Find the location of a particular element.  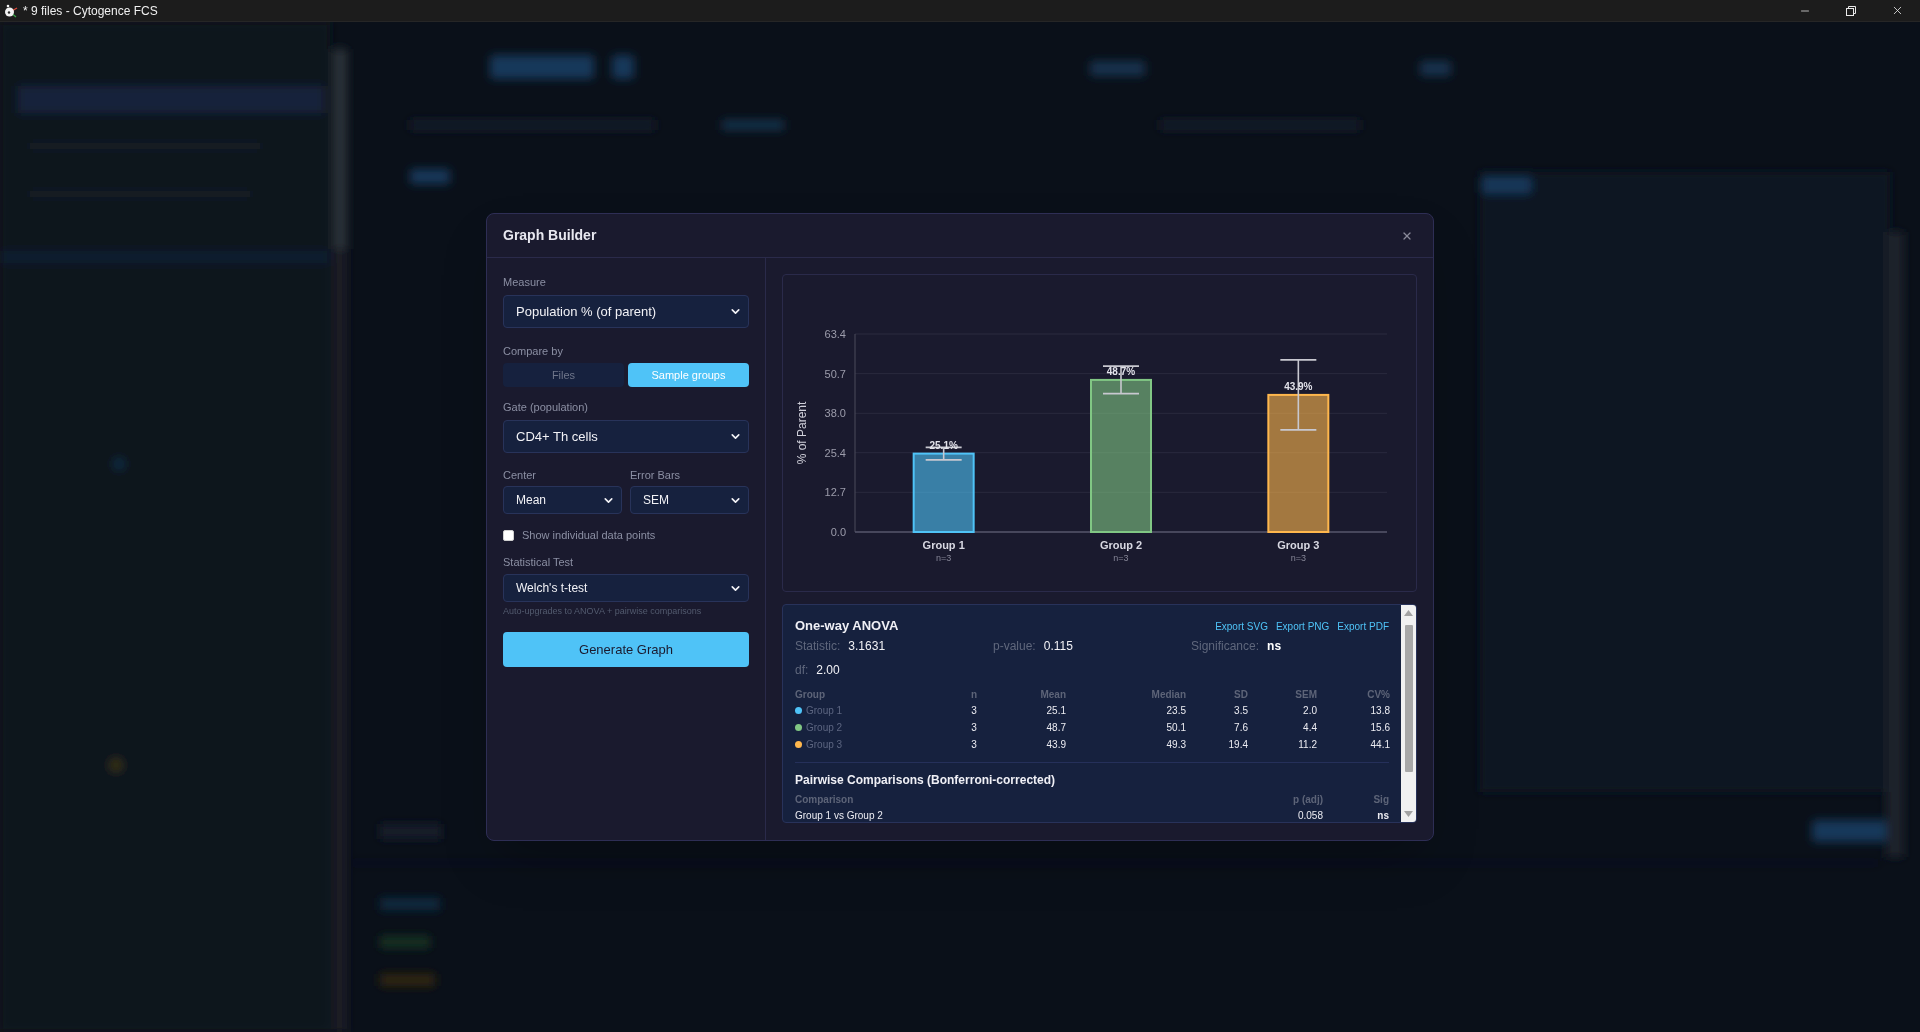

app-logo-icon is located at coordinates (11, 10).